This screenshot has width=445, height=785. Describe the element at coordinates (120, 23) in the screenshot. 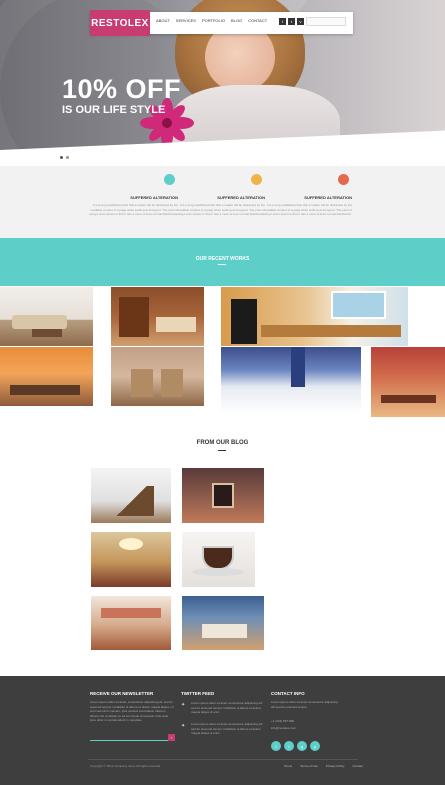

I see `logo: RESTOLEX` at that location.